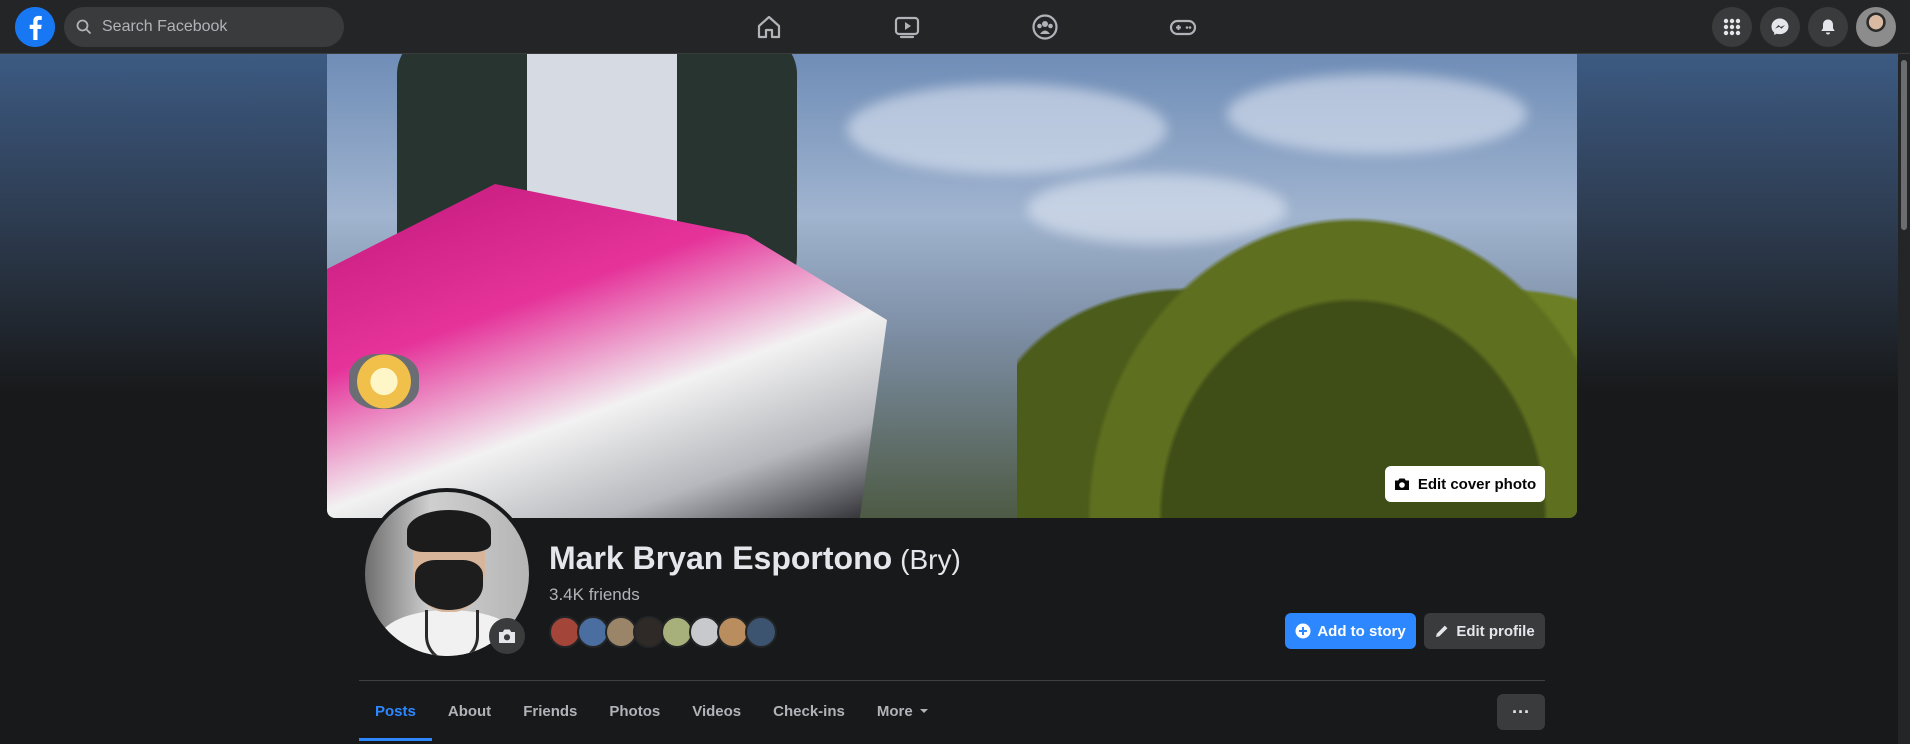 This screenshot has width=1910, height=744. I want to click on grass-foliage, so click(1297, 328).